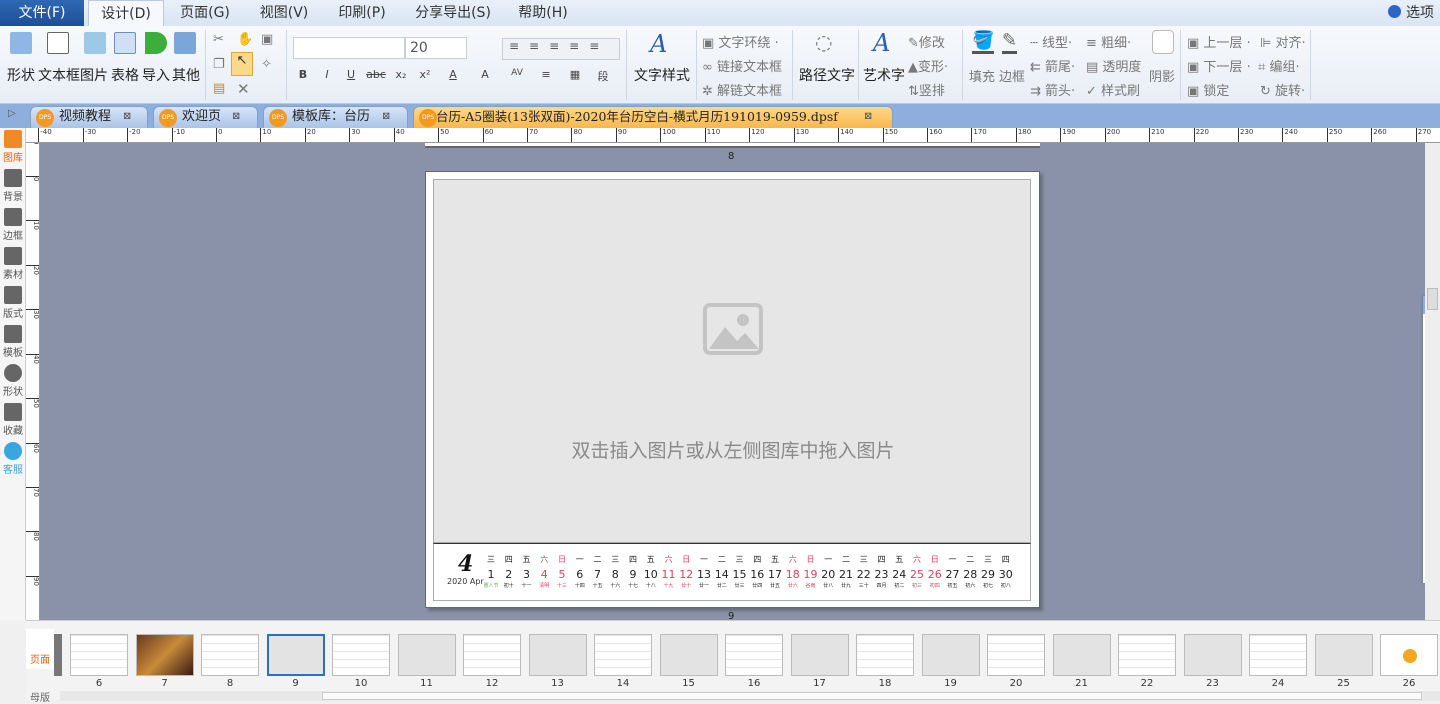 Image resolution: width=1440 pixels, height=704 pixels. Describe the element at coordinates (453, 80) in the screenshot. I see `font-color-button: A` at that location.